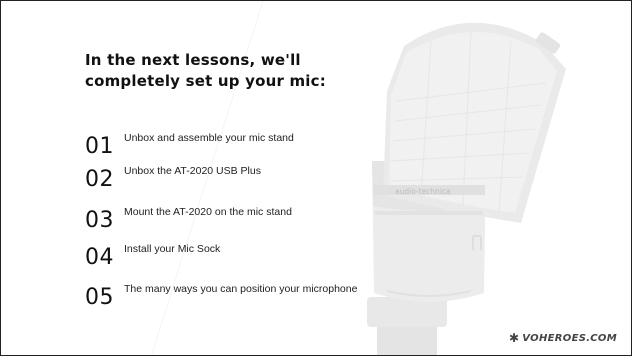 The height and width of the screenshot is (356, 632). Describe the element at coordinates (172, 249) in the screenshot. I see `lesson-title: Install your Mic Sock` at that location.